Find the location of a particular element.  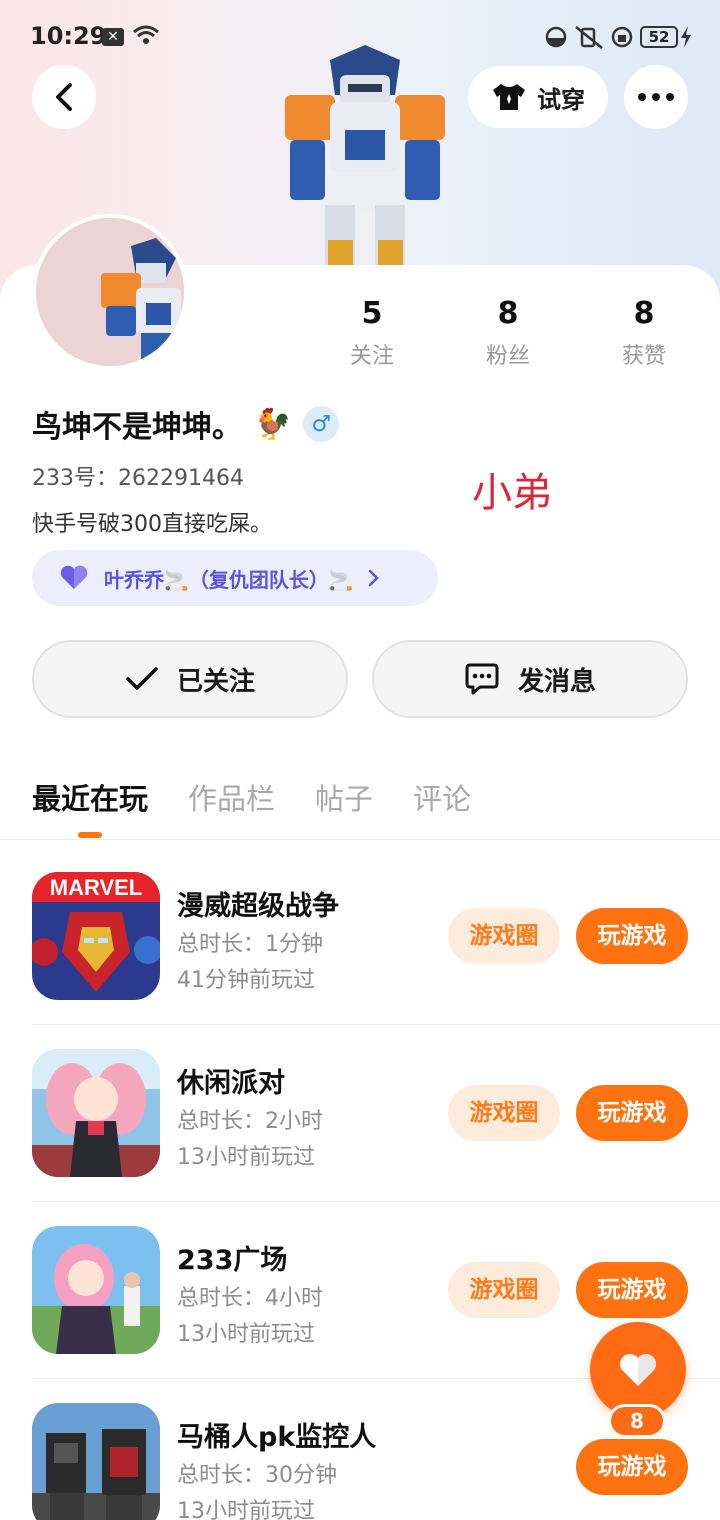

check-icon is located at coordinates (142, 678).